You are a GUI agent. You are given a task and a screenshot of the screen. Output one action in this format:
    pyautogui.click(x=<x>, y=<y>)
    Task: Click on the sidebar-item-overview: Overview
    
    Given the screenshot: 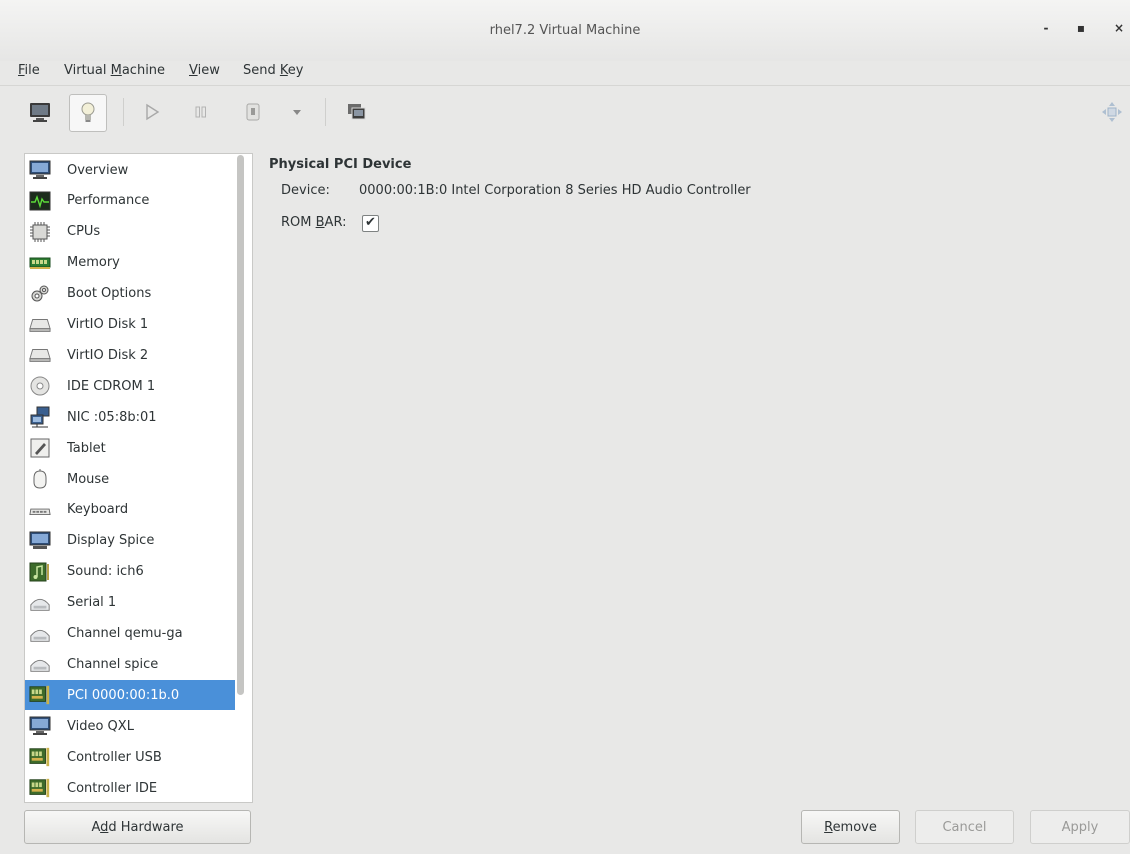 What is the action you would take?
    pyautogui.click(x=130, y=170)
    